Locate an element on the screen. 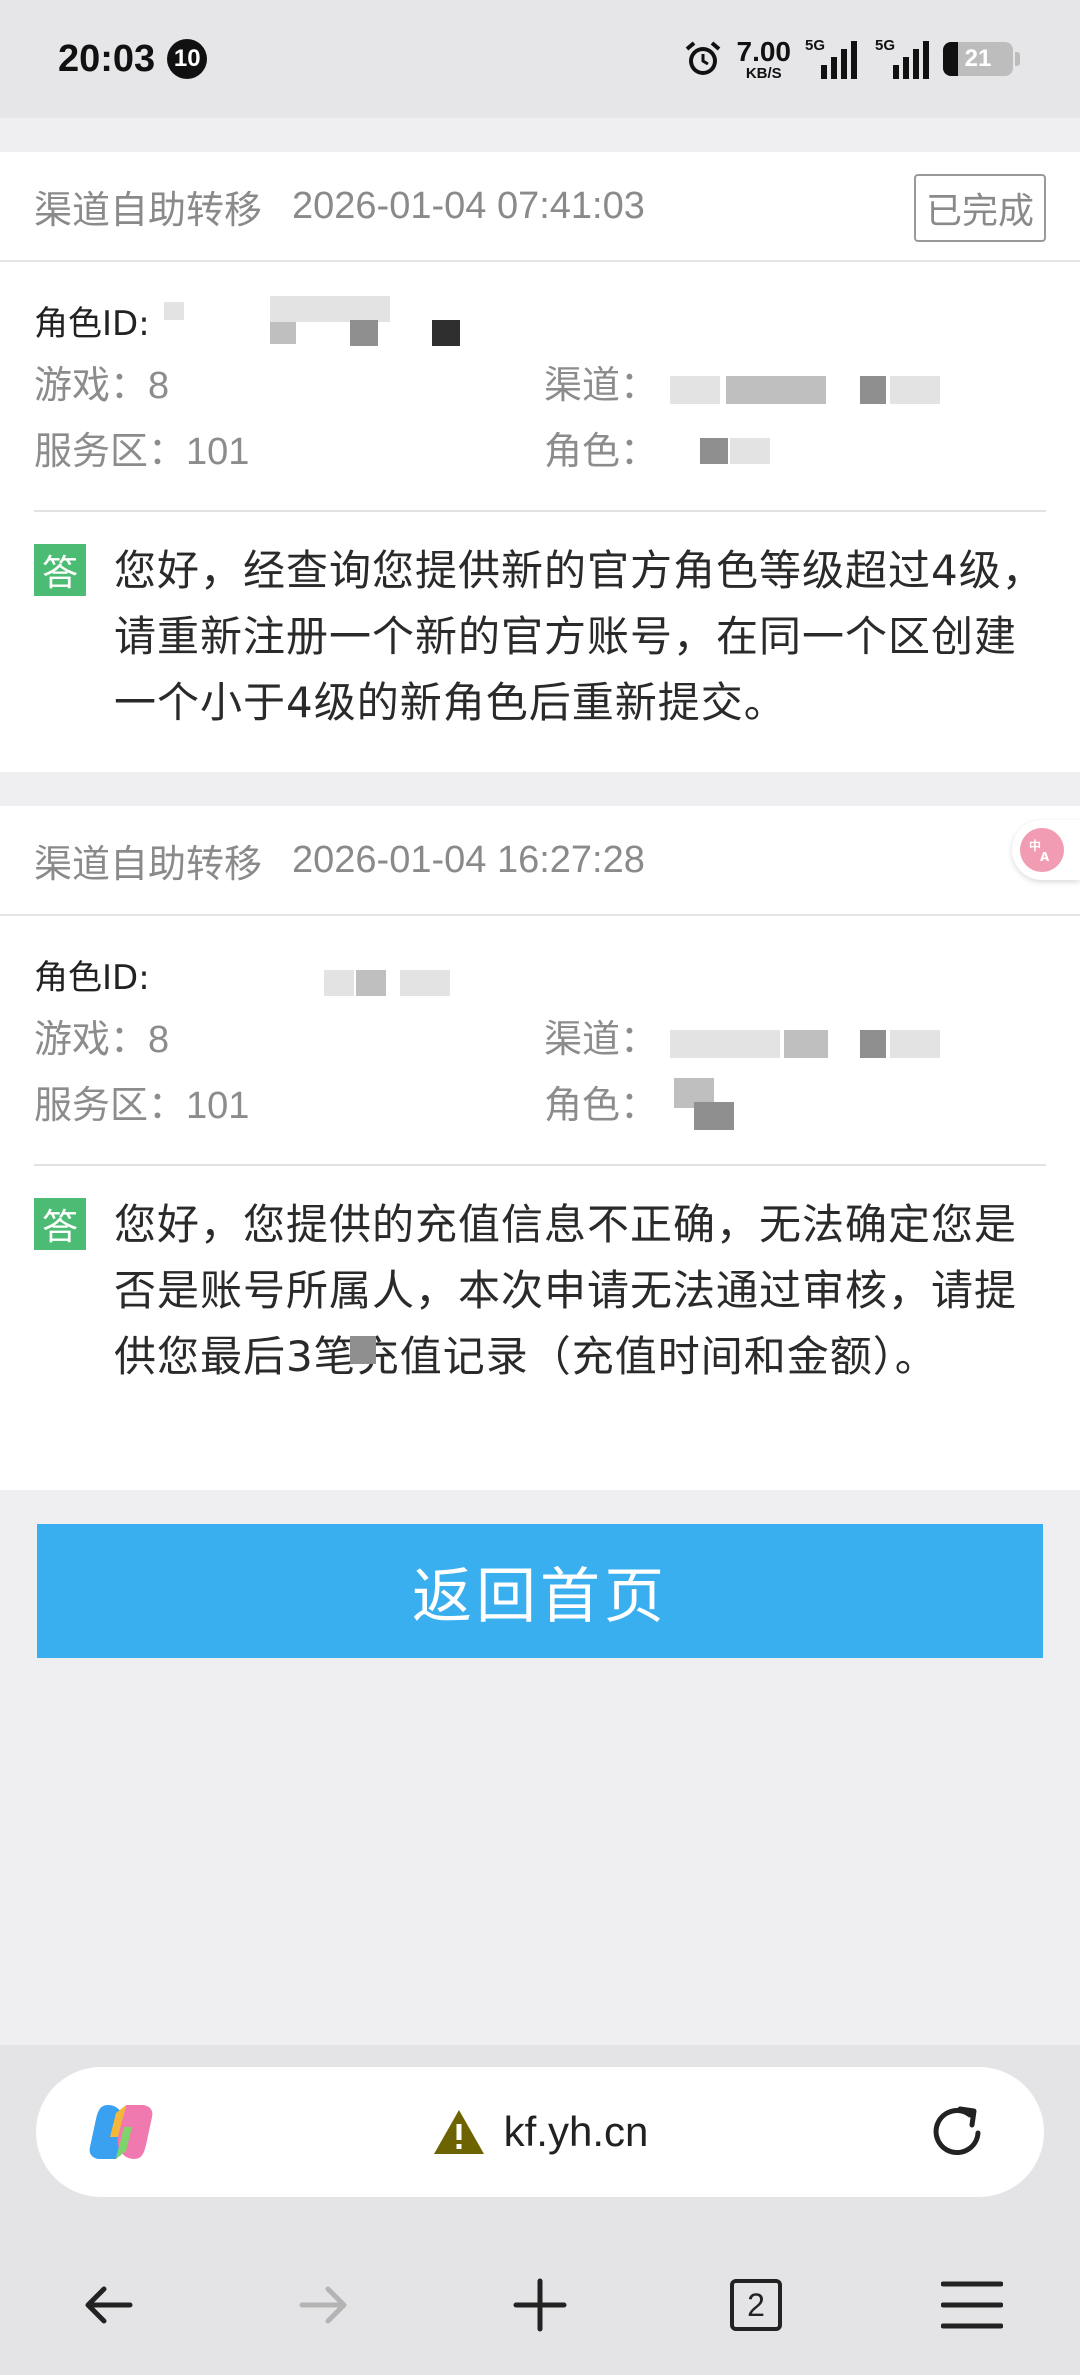  battery-icon: 21 is located at coordinates (978, 59).